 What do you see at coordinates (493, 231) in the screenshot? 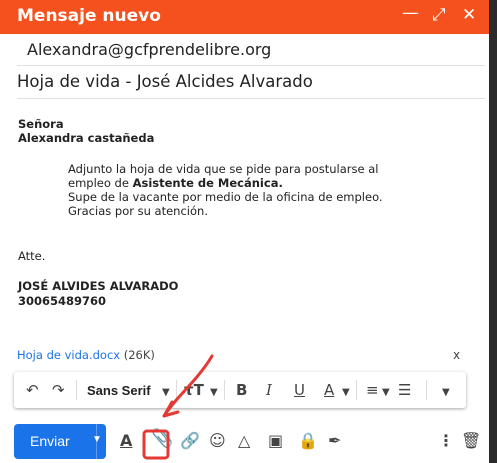
I see `scrollbar` at bounding box center [493, 231].